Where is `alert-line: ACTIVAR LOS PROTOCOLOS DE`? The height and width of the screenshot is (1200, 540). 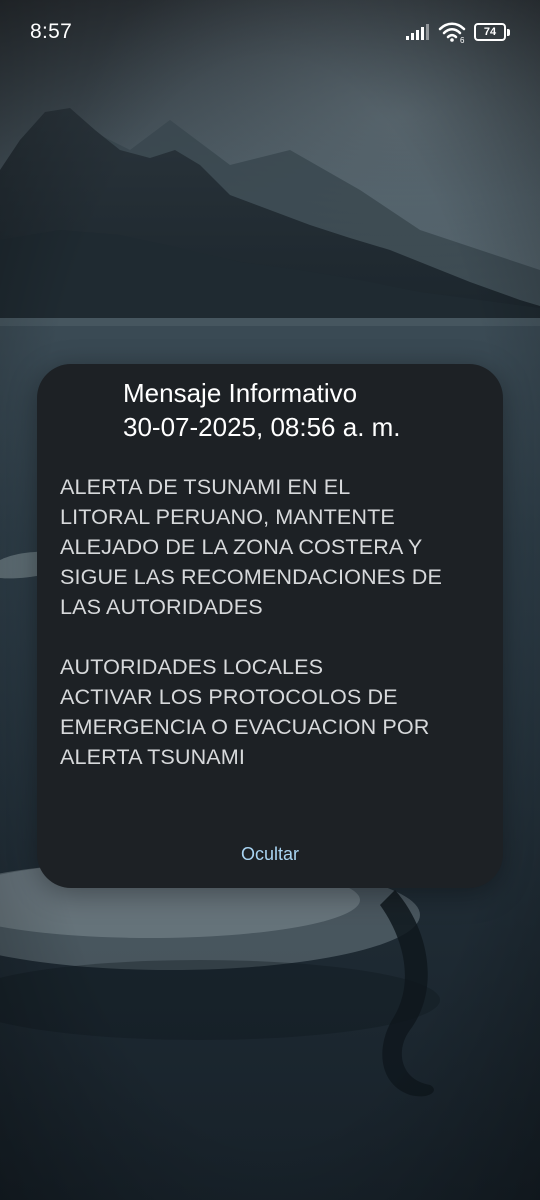 alert-line: ACTIVAR LOS PROTOCOLOS DE is located at coordinates (229, 696).